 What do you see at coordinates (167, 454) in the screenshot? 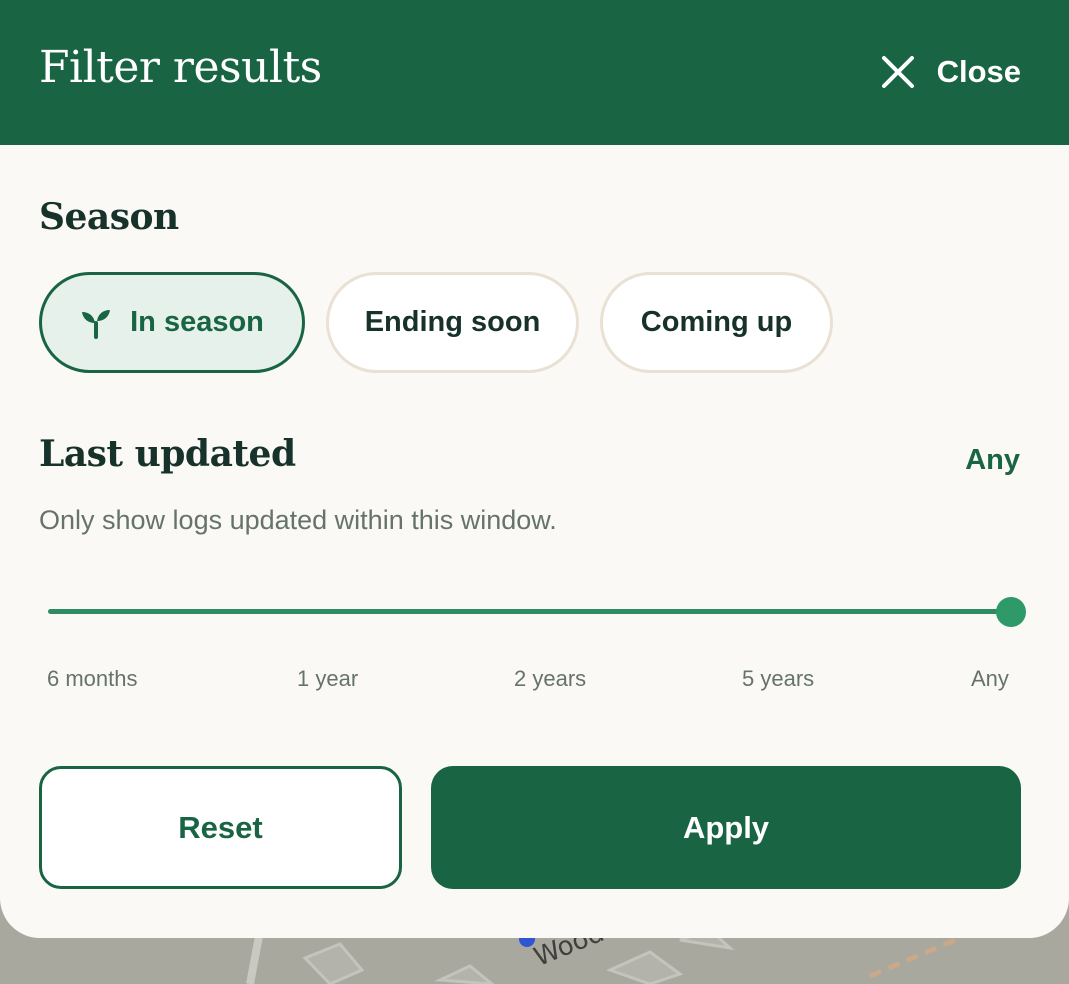
I see `last-updated-heading: Last updated` at bounding box center [167, 454].